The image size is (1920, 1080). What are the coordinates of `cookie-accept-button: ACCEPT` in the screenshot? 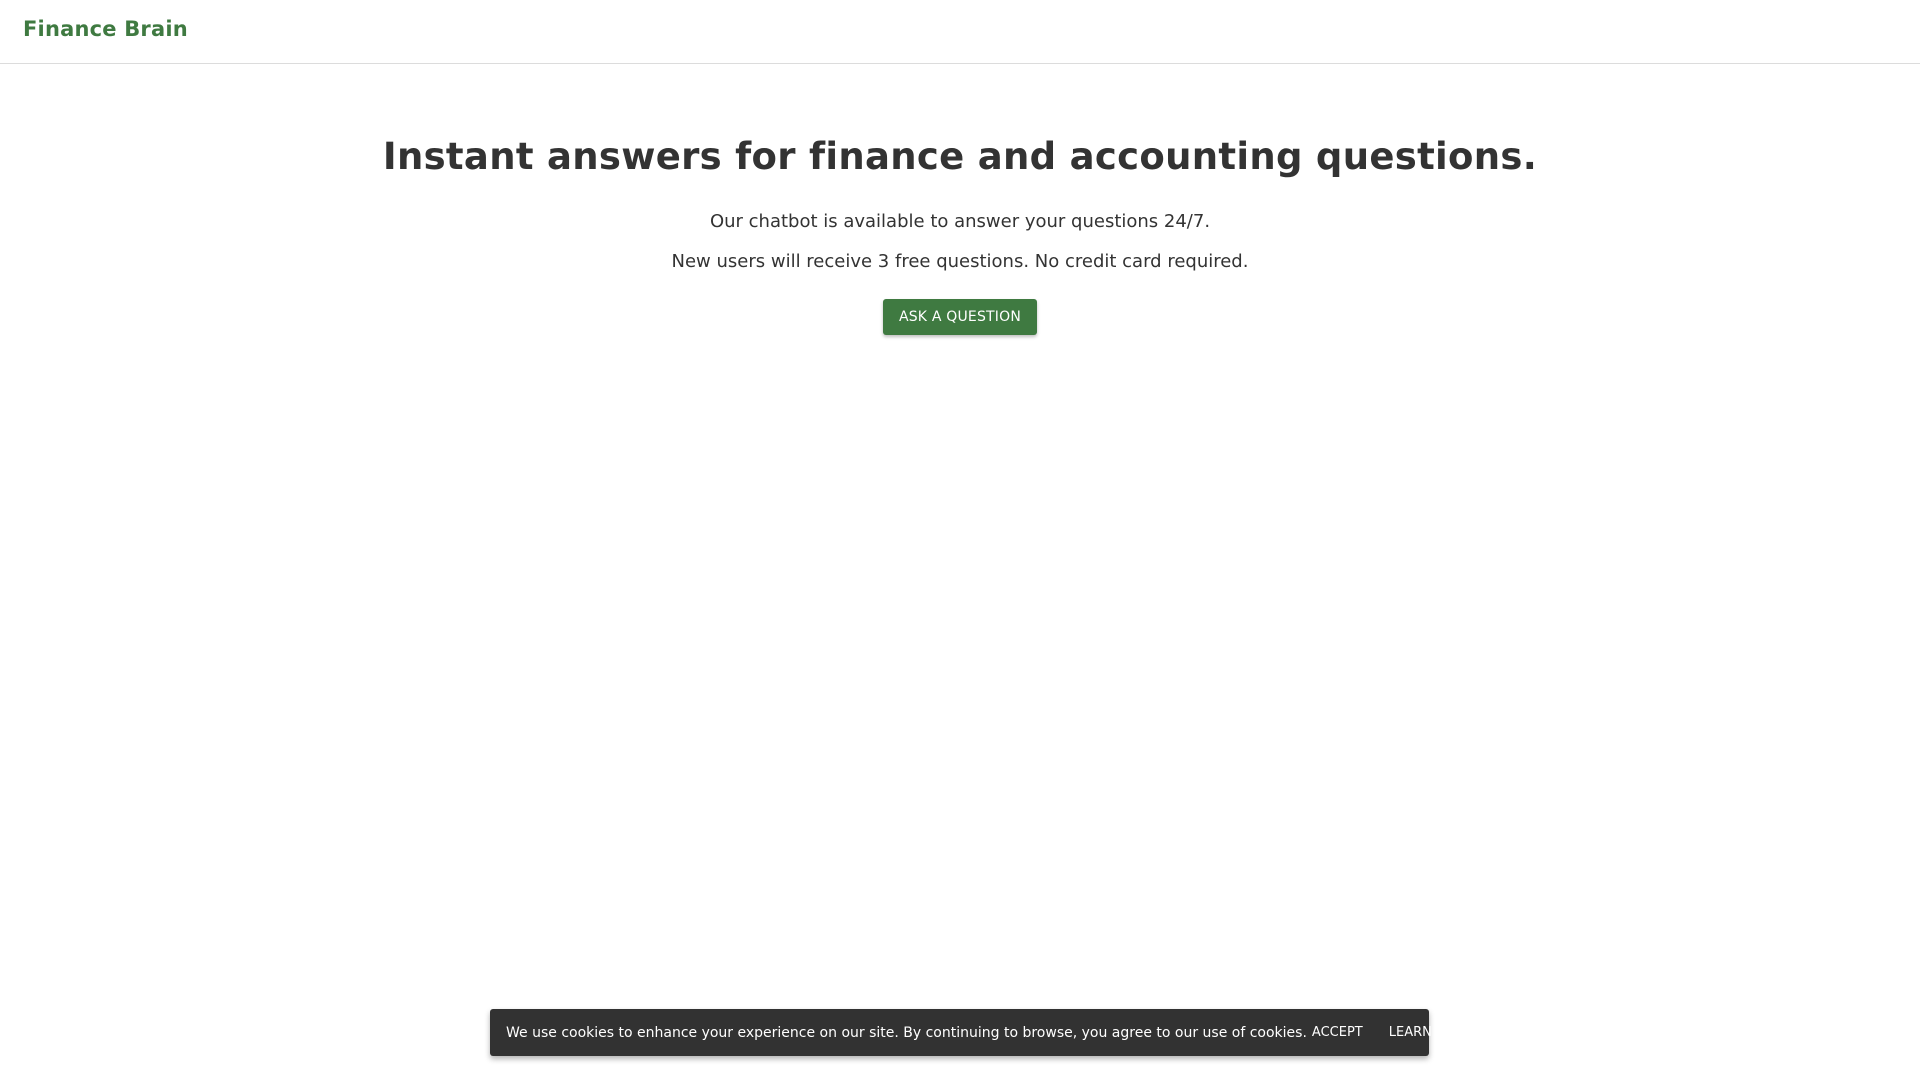 It's located at (1337, 1032).